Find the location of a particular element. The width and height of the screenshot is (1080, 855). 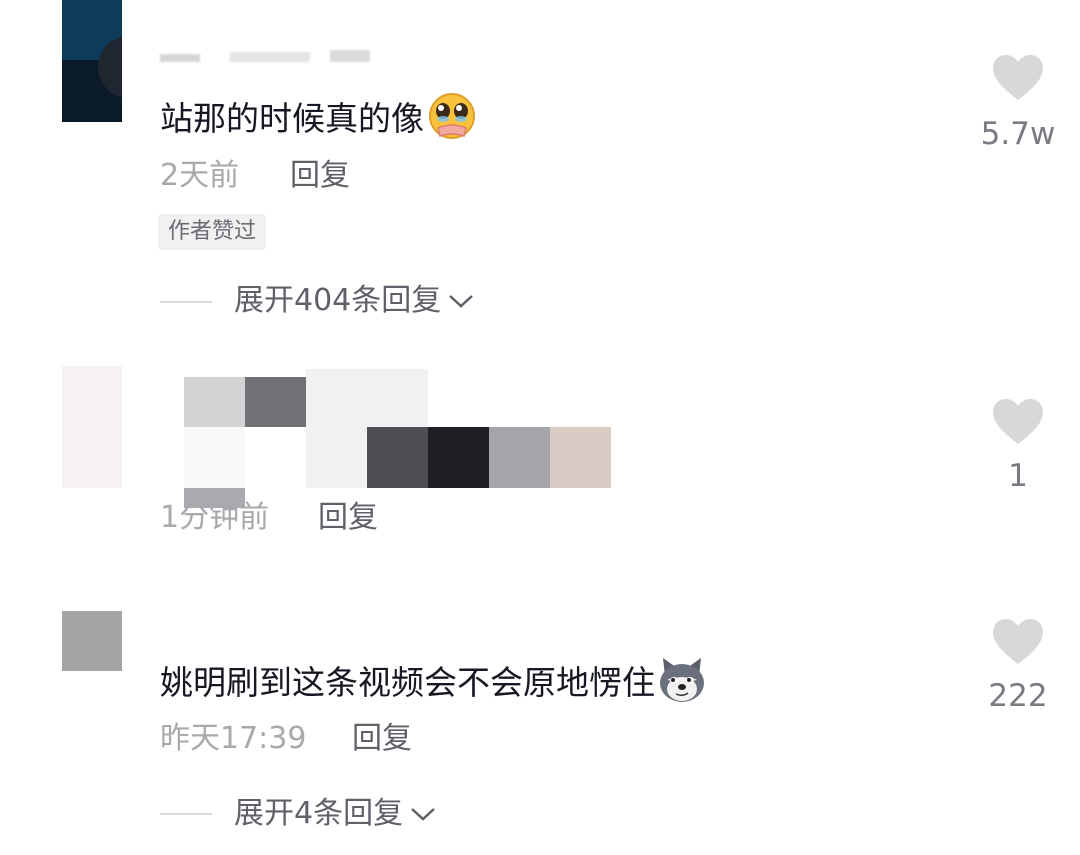

comment-text-content: 站那的时候真的像 is located at coordinates (292, 118).